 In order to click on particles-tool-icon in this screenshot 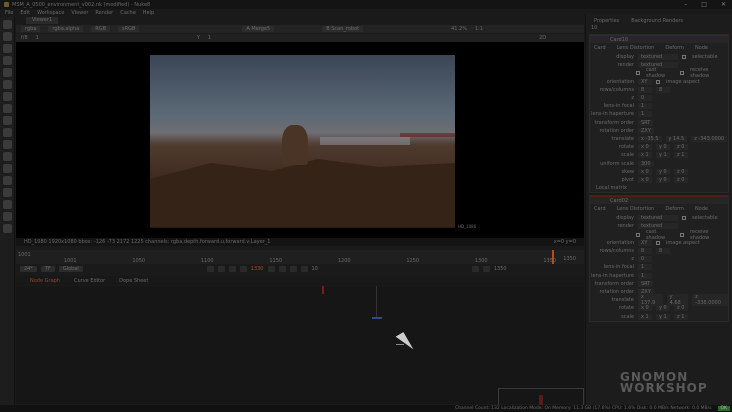, I will do `click(7, 168)`.